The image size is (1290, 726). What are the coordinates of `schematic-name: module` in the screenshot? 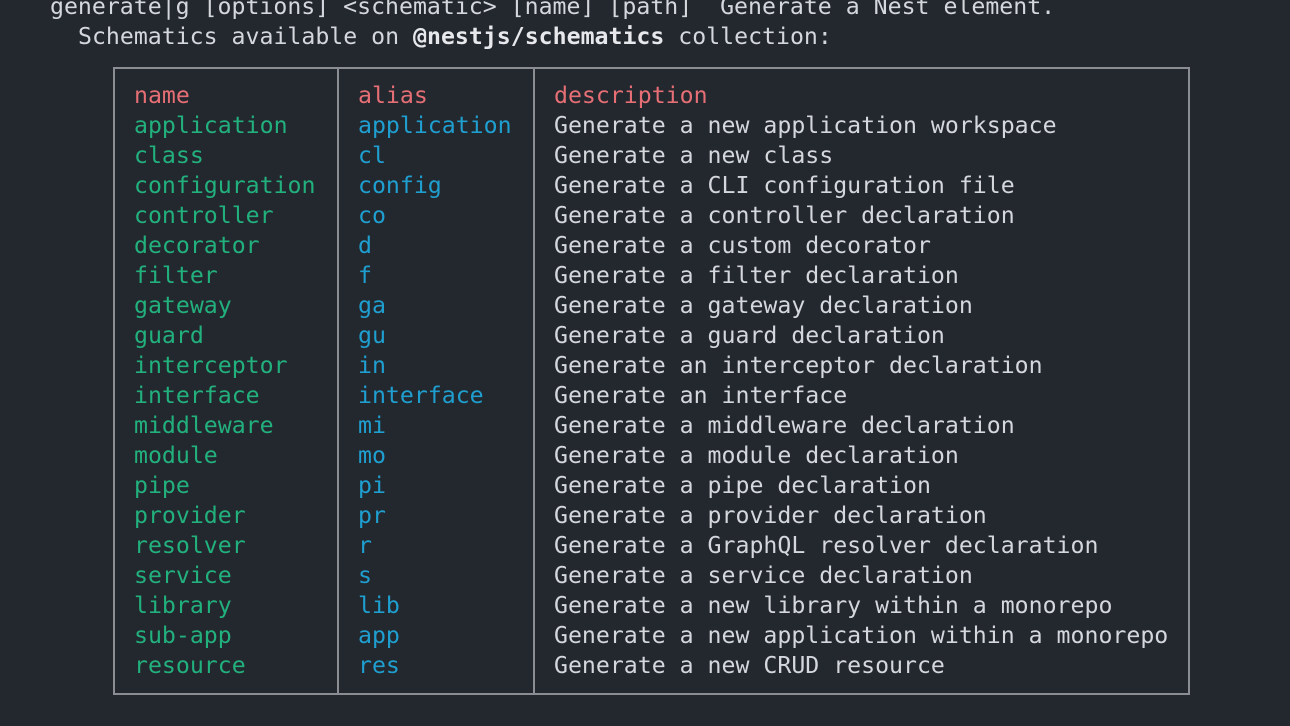 It's located at (176, 455).